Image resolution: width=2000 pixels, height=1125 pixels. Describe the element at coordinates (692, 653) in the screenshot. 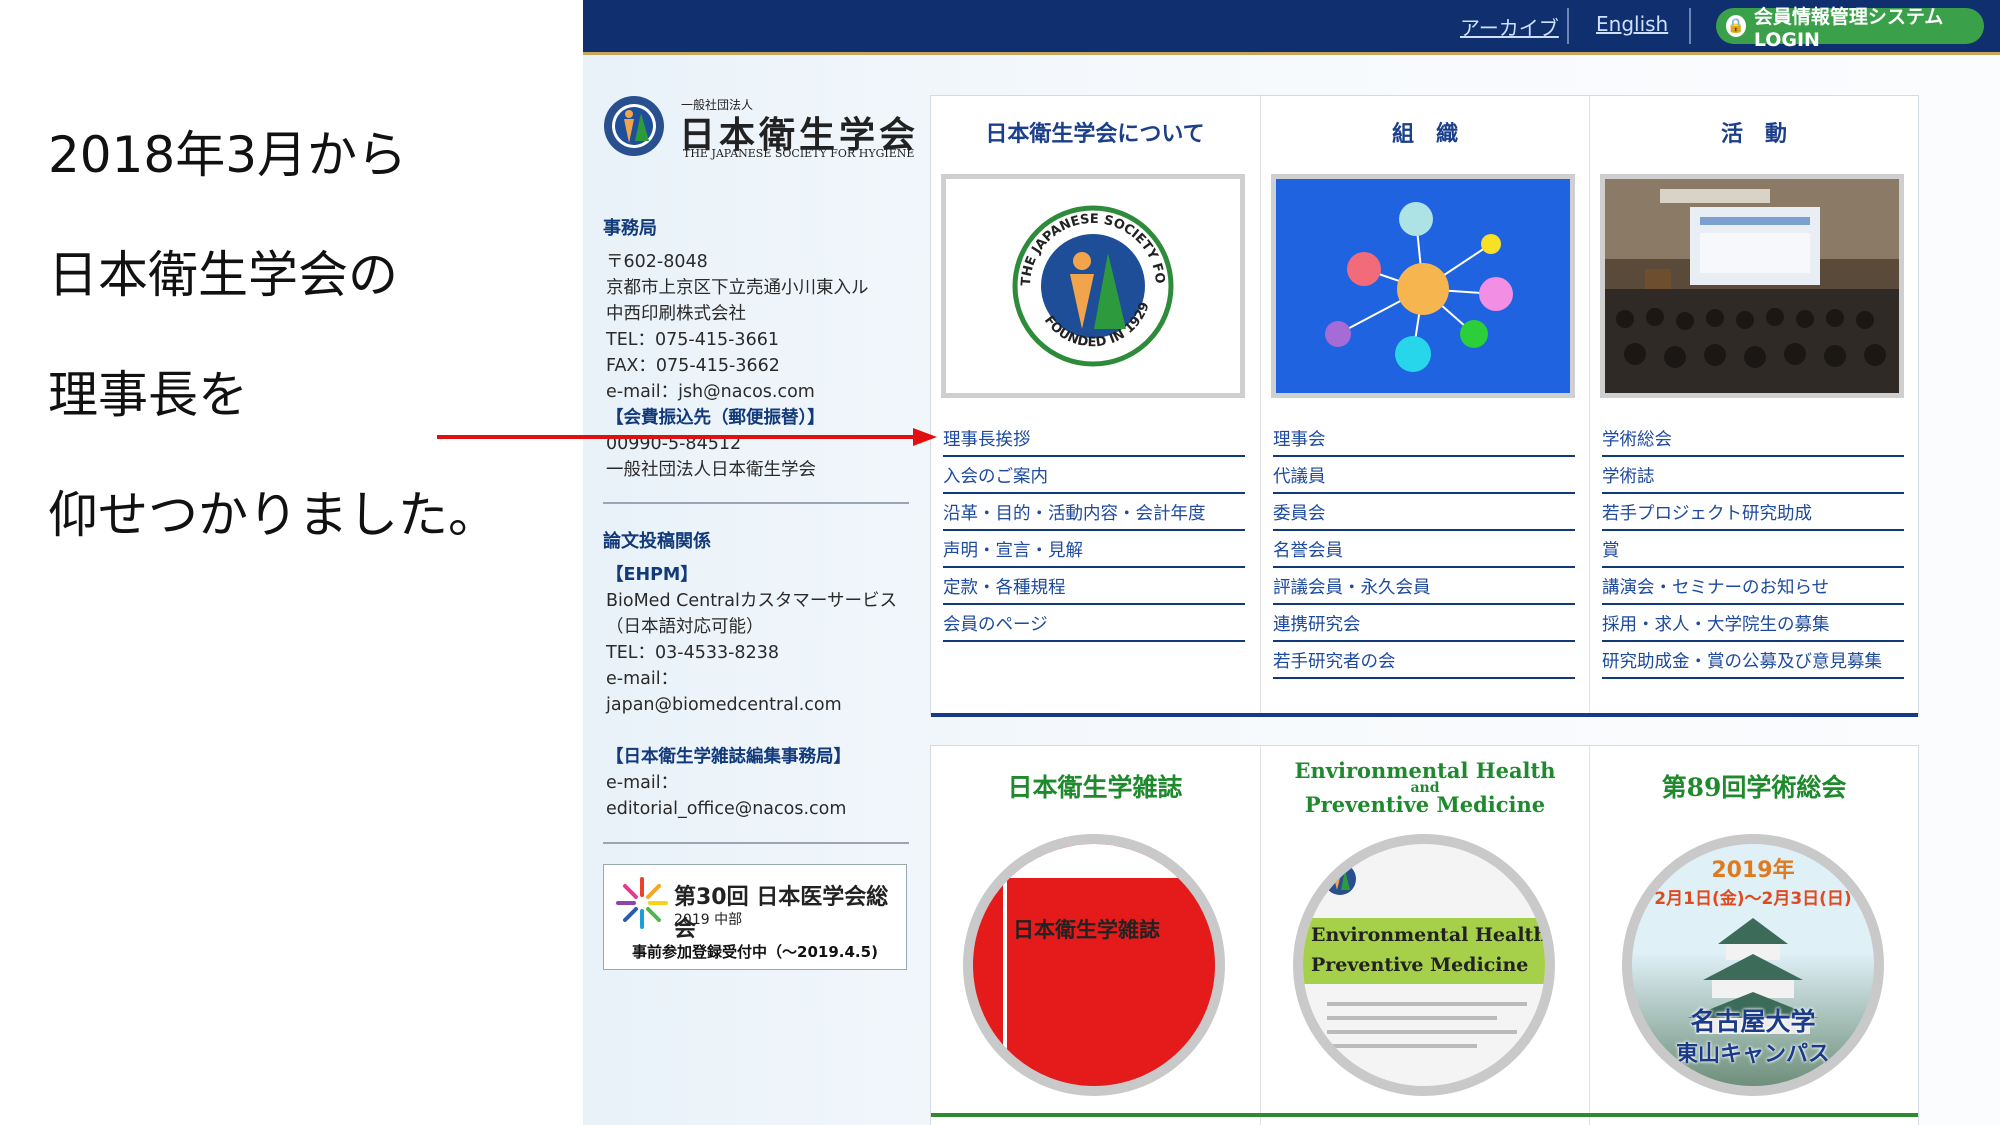

I see `ehpm-tel: TEL：03-4533-8238` at that location.